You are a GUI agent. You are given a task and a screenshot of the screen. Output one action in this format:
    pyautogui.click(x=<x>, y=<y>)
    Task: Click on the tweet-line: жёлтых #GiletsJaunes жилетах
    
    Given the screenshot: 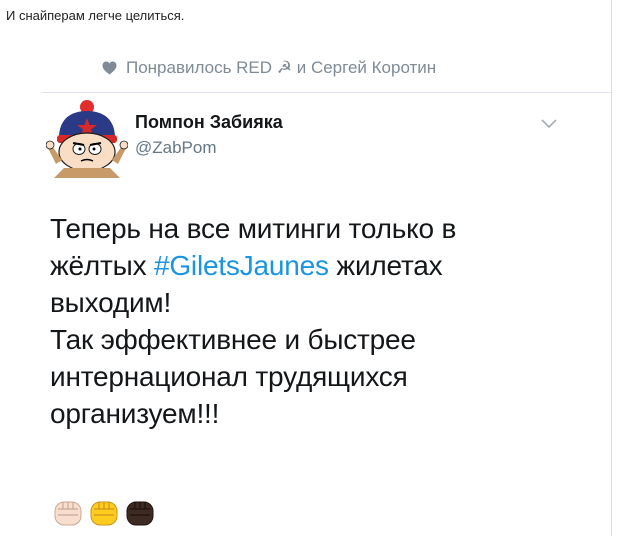 What is the action you would take?
    pyautogui.click(x=320, y=265)
    